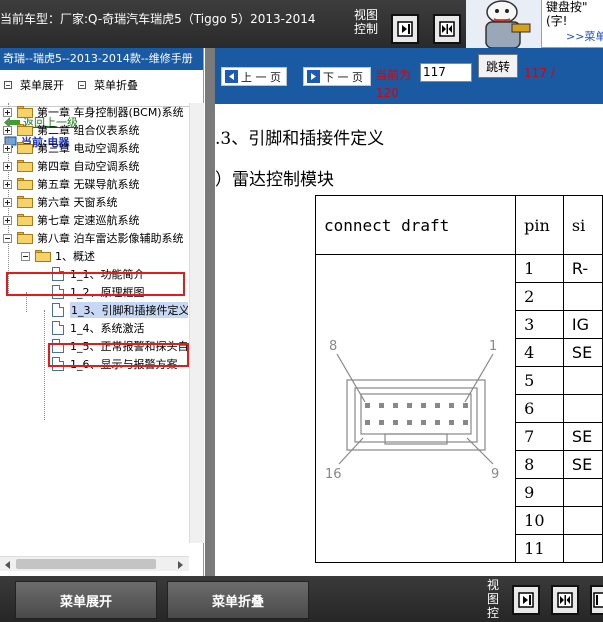  What do you see at coordinates (584, 37) in the screenshot?
I see `tip-menu-link: >>菜单` at bounding box center [584, 37].